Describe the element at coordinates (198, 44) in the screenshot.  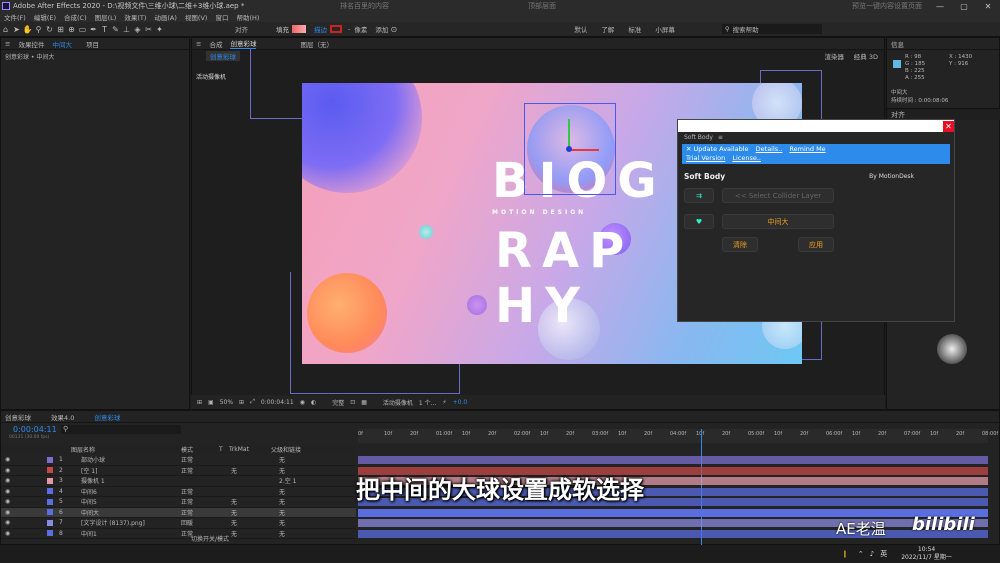
I see `comp-menu-icon: ≡` at that location.